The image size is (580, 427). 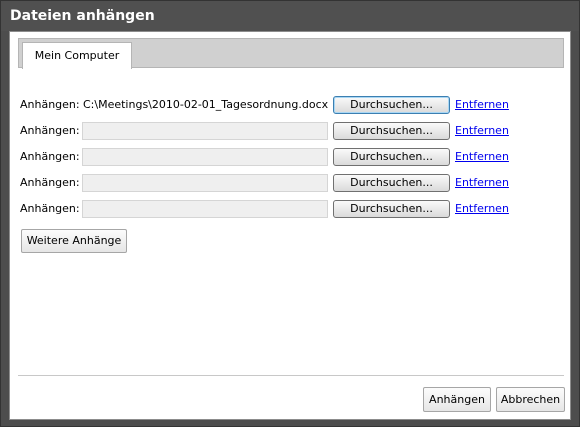 What do you see at coordinates (457, 399) in the screenshot?
I see `attach-button: Anhängen` at bounding box center [457, 399].